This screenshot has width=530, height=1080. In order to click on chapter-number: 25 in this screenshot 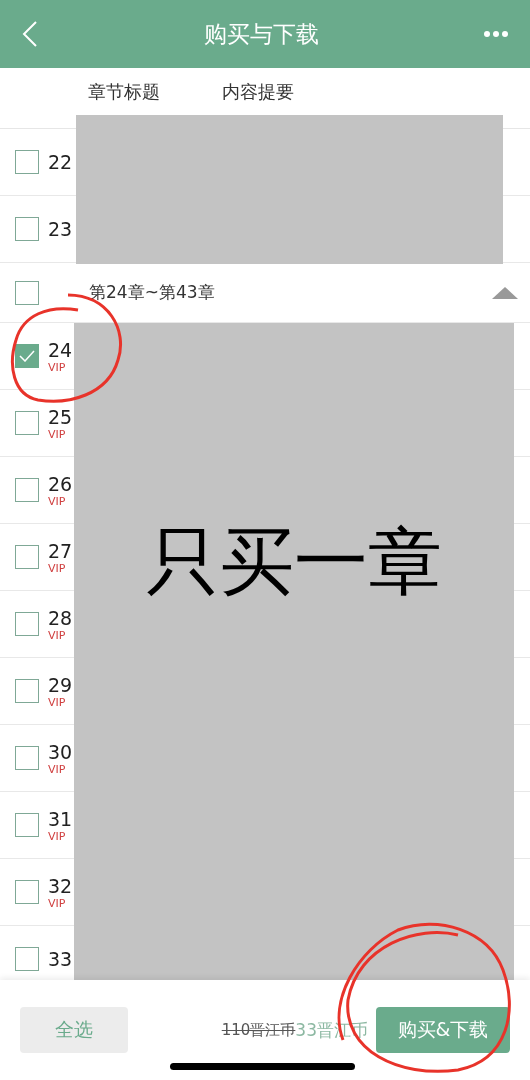, I will do `click(60, 416)`.